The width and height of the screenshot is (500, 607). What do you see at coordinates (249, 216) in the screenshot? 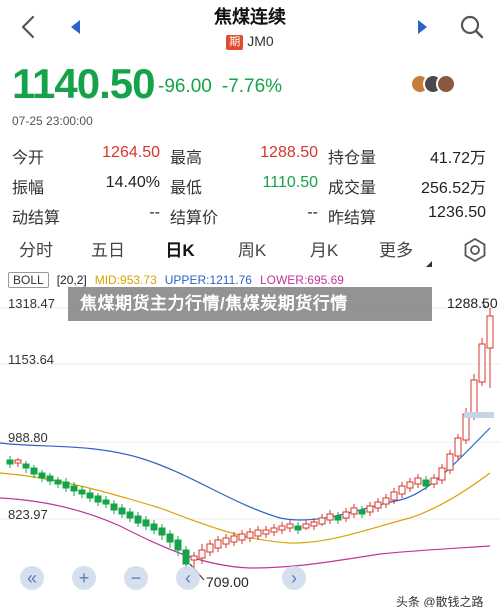
I see `stats-row: 动结算 -- 结算价 -- 昨结算 1236.50` at bounding box center [249, 216].